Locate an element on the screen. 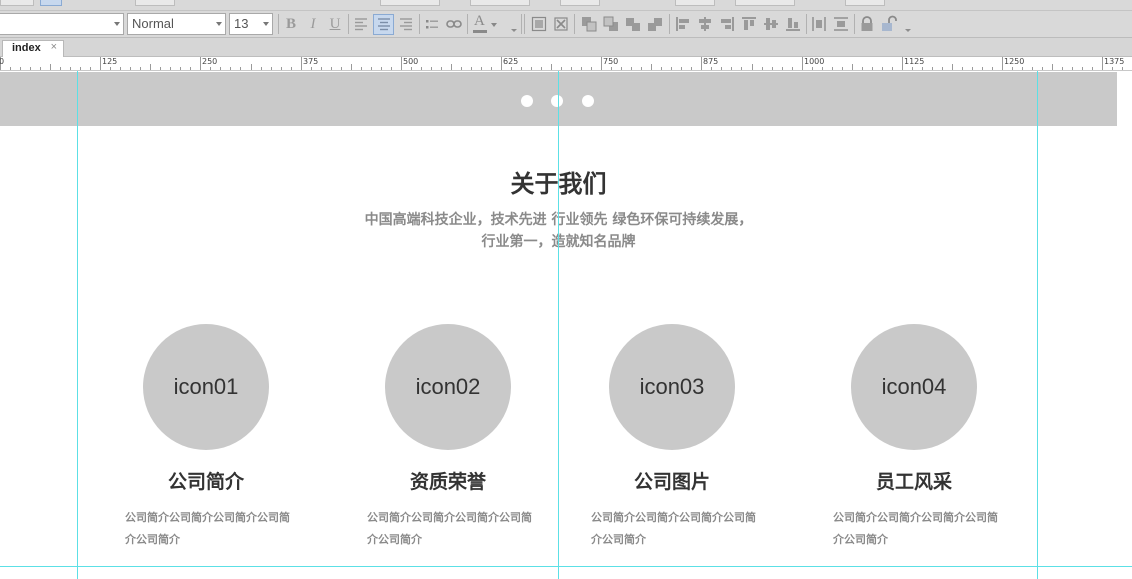 The width and height of the screenshot is (1132, 579). unlock-icon is located at coordinates (889, 24).